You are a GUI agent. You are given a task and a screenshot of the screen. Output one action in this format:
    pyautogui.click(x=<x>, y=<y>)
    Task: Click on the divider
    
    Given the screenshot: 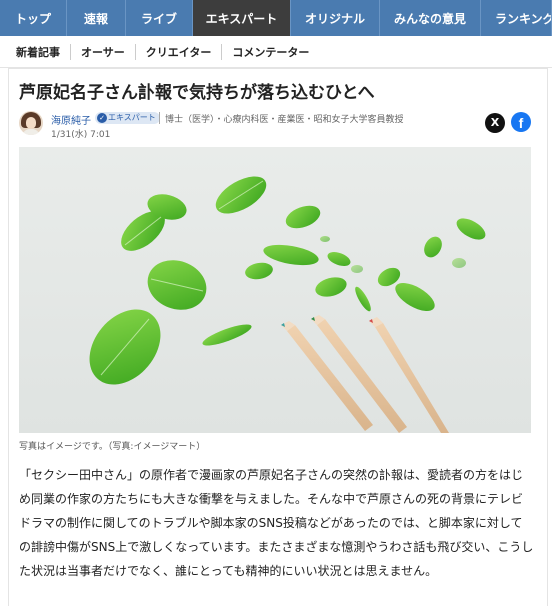 What is the action you would take?
    pyautogui.click(x=159, y=118)
    